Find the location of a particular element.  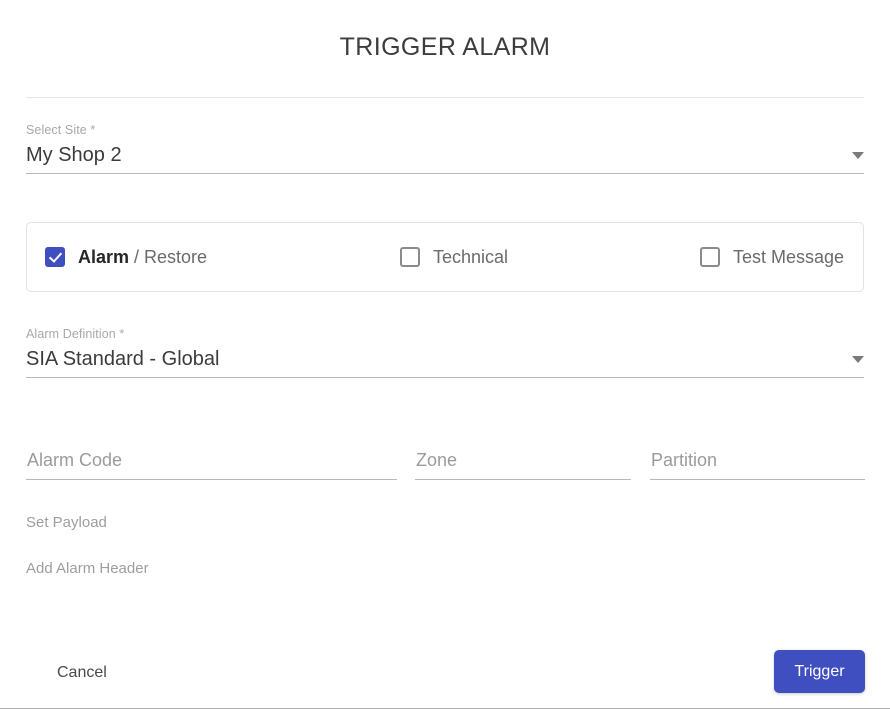

checkbox-alarm-restore-label-strong: Alarm is located at coordinates (104, 257).